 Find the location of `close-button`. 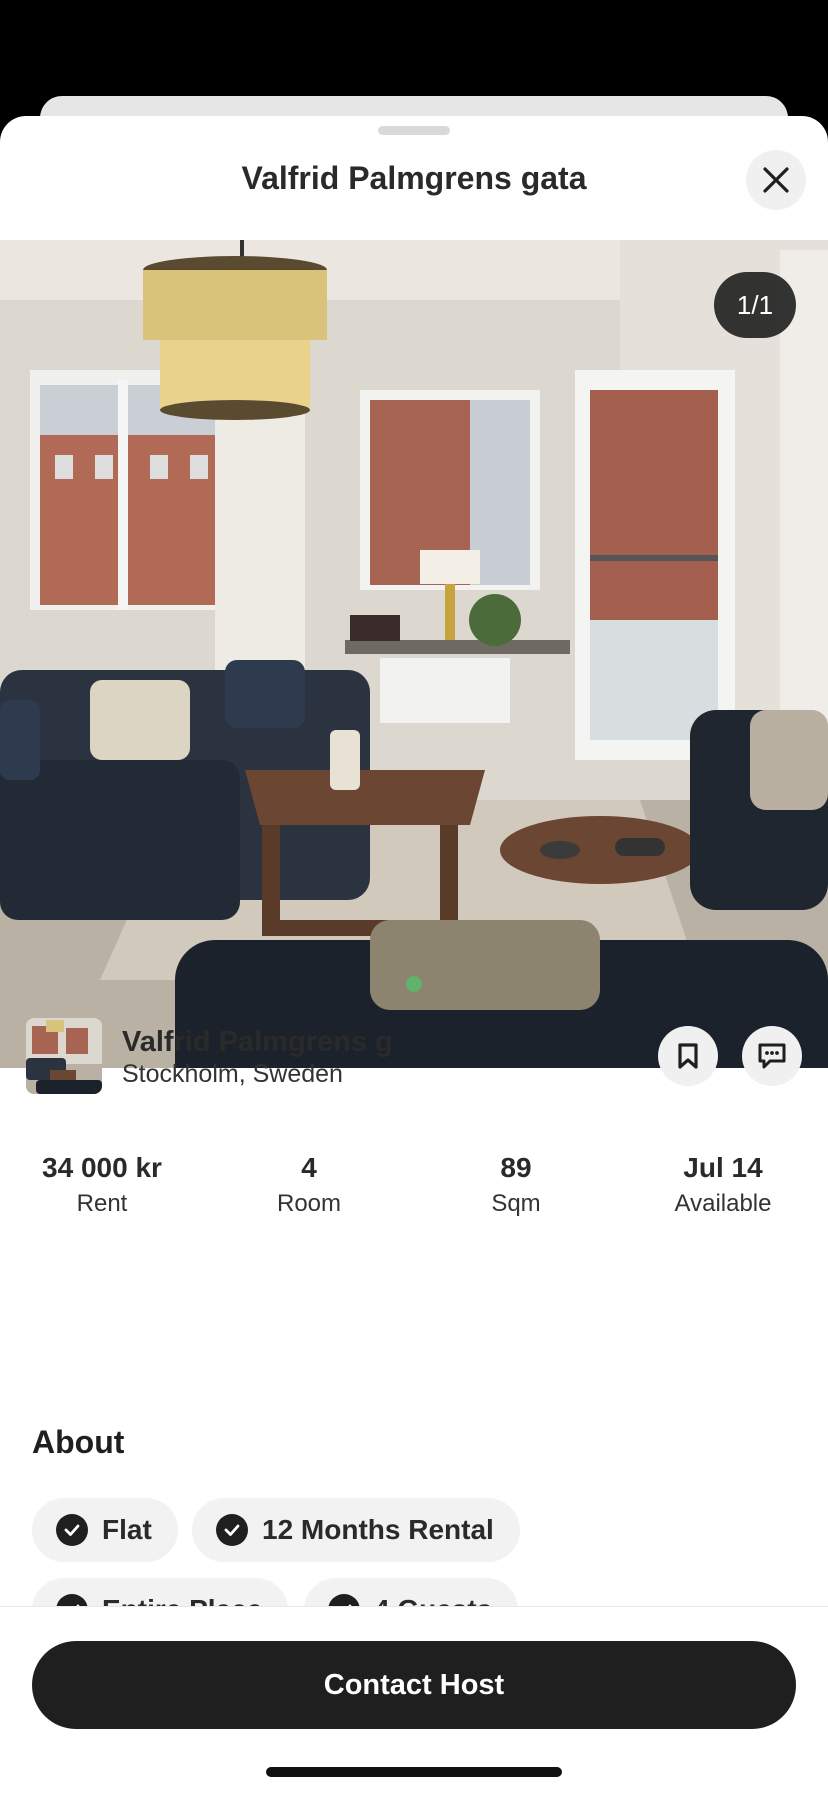

close-button is located at coordinates (776, 180).